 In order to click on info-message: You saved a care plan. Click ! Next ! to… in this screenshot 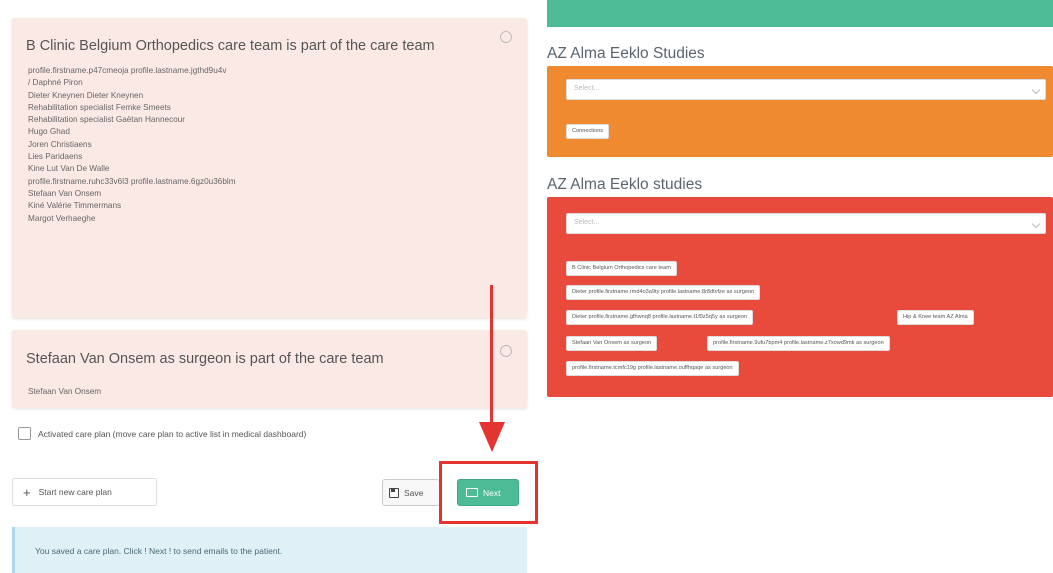, I will do `click(159, 551)`.